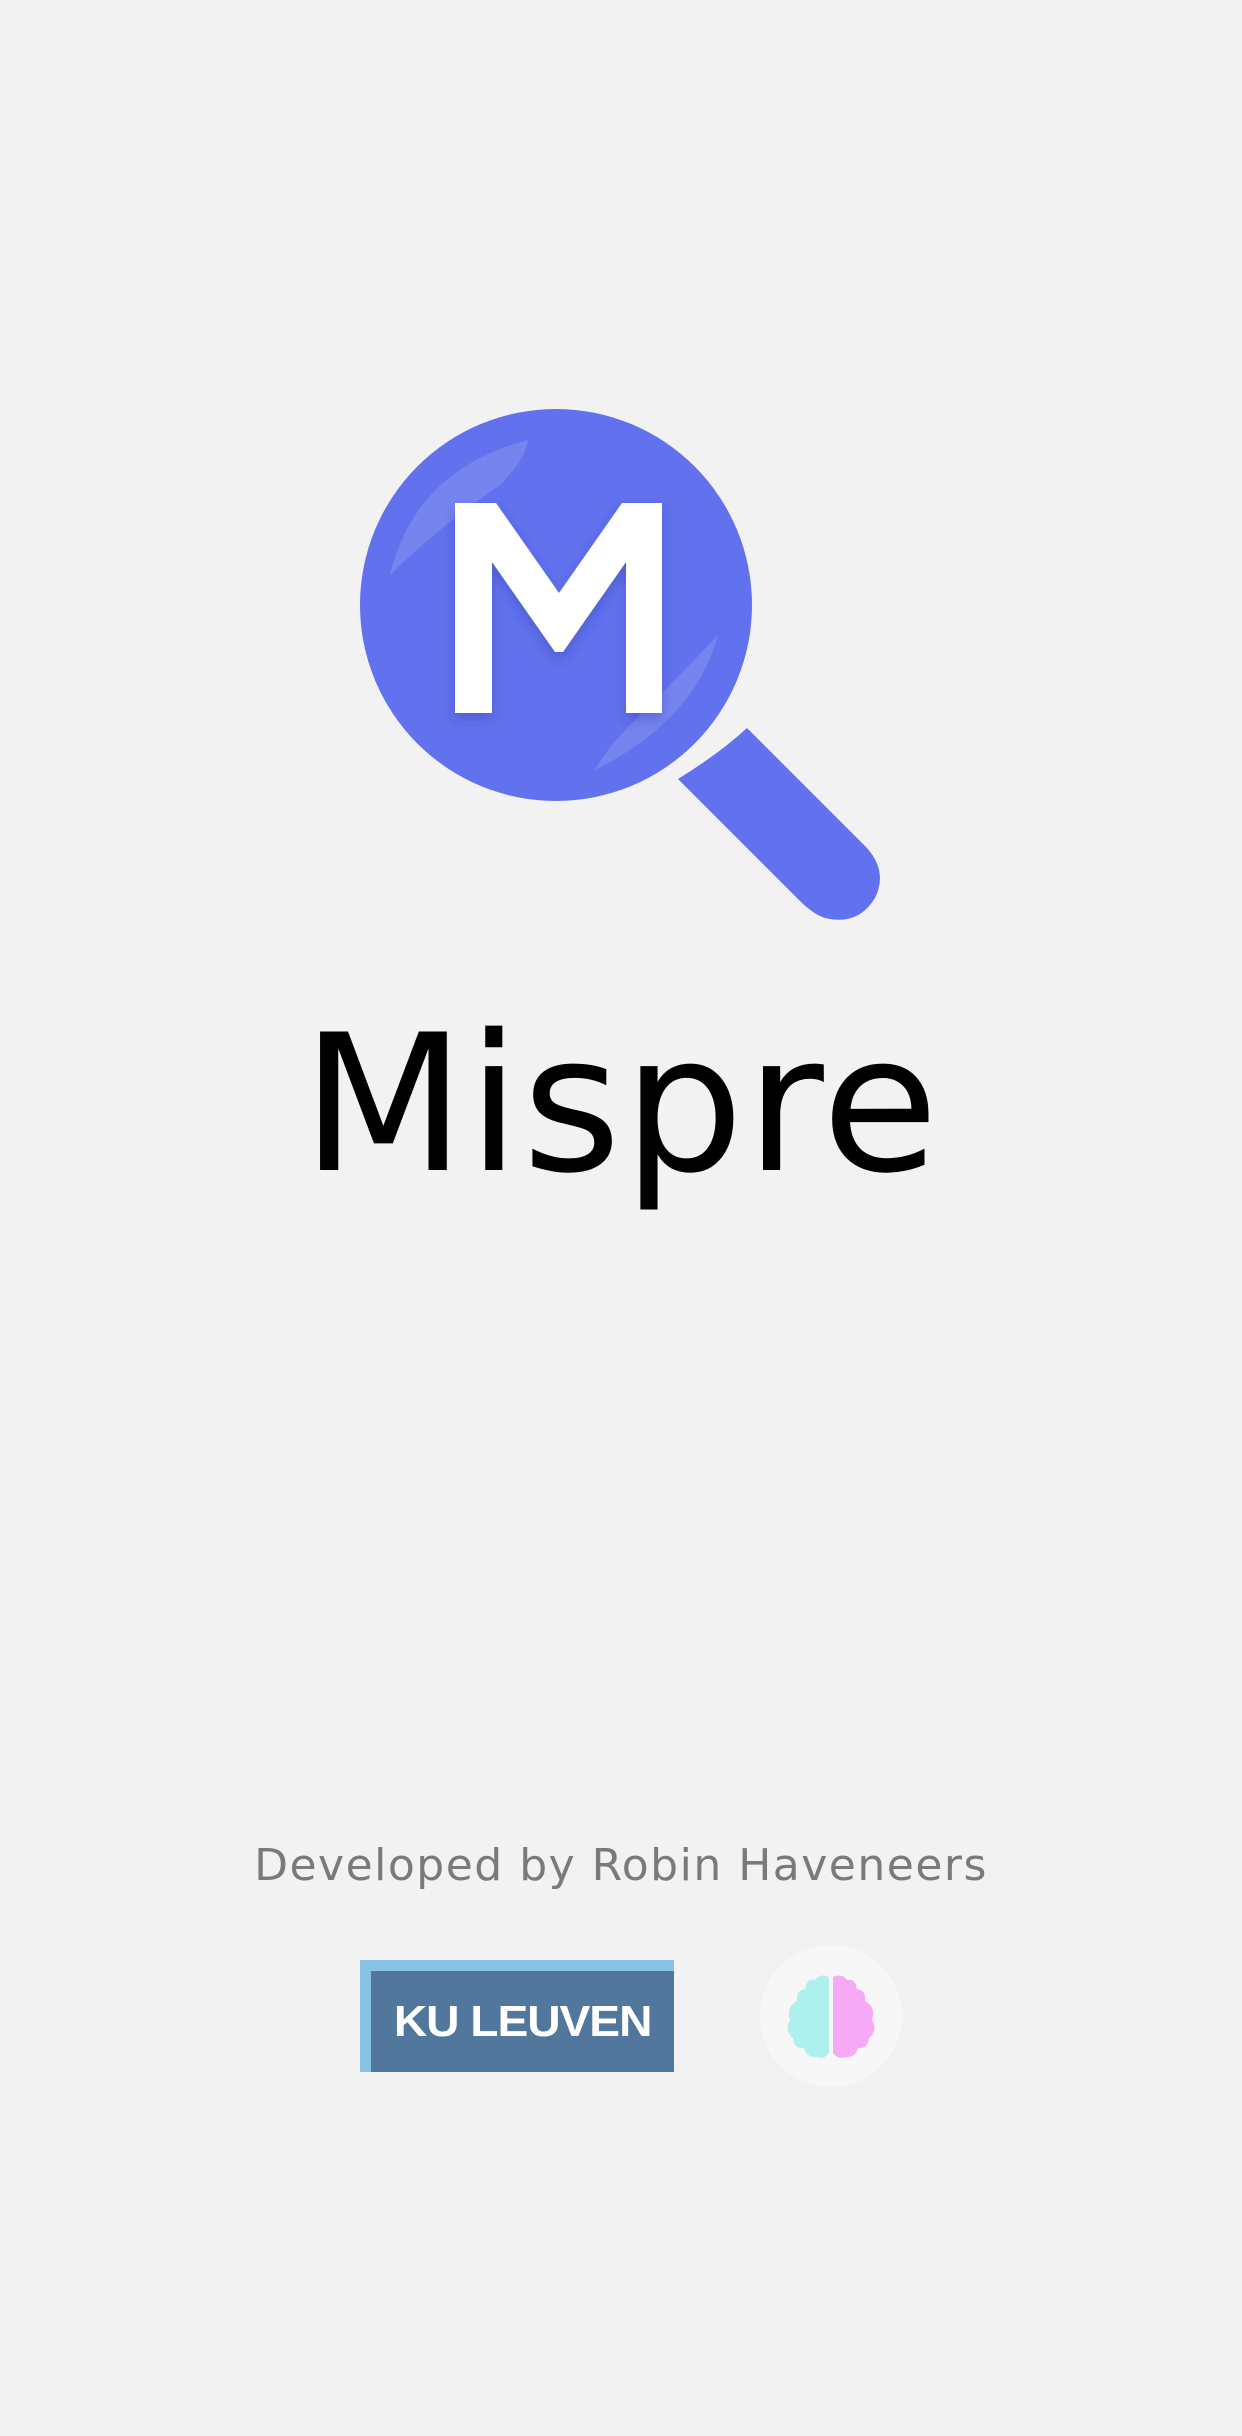 This screenshot has height=2436, width=1242. I want to click on app-title: Mispre, so click(621, 1104).